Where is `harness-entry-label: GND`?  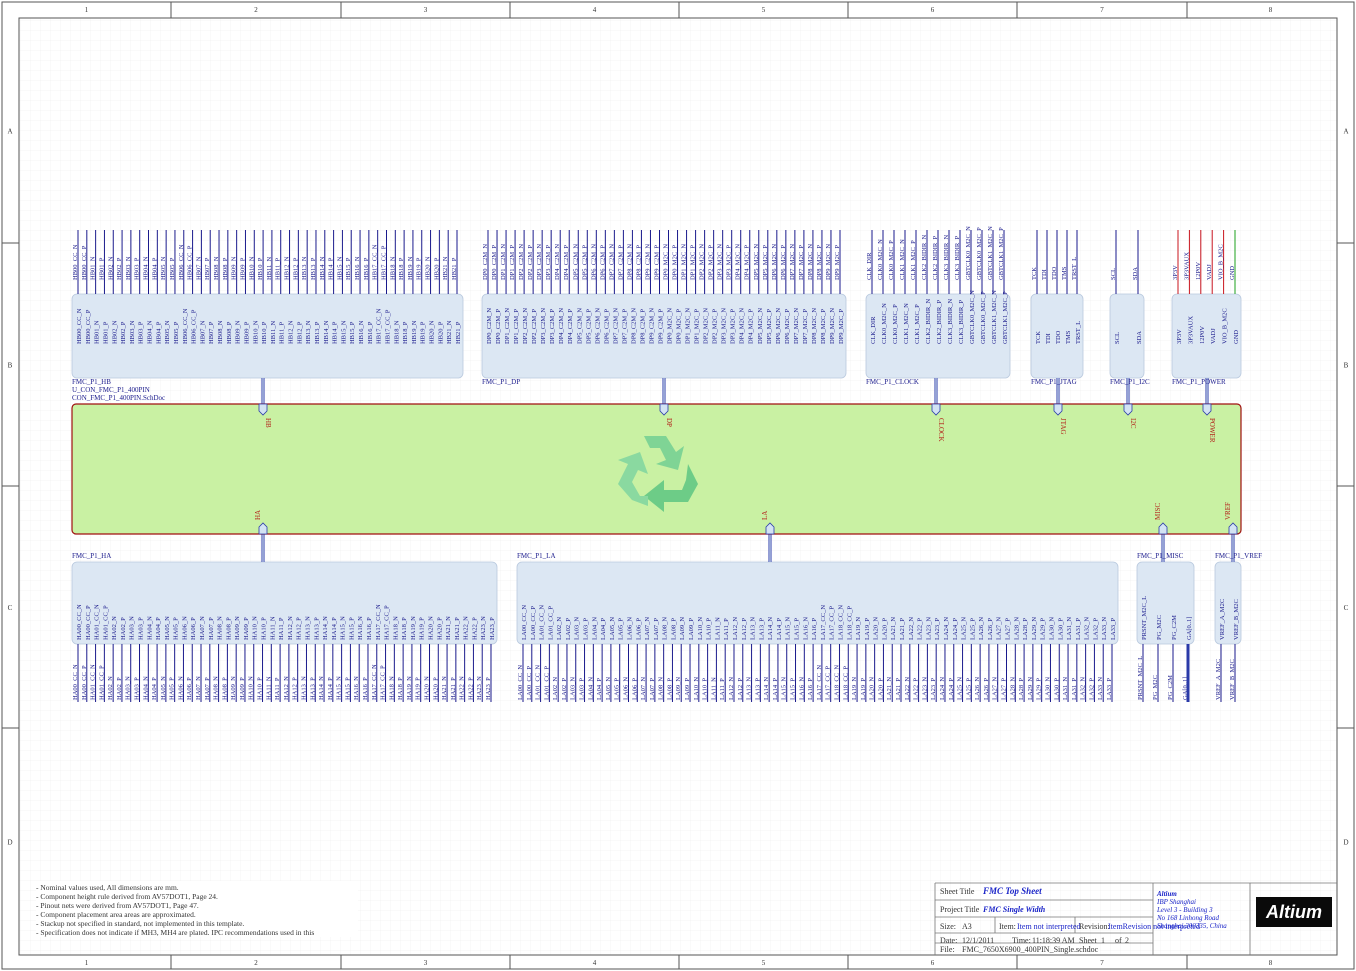 harness-entry-label: GND is located at coordinates (1236, 337).